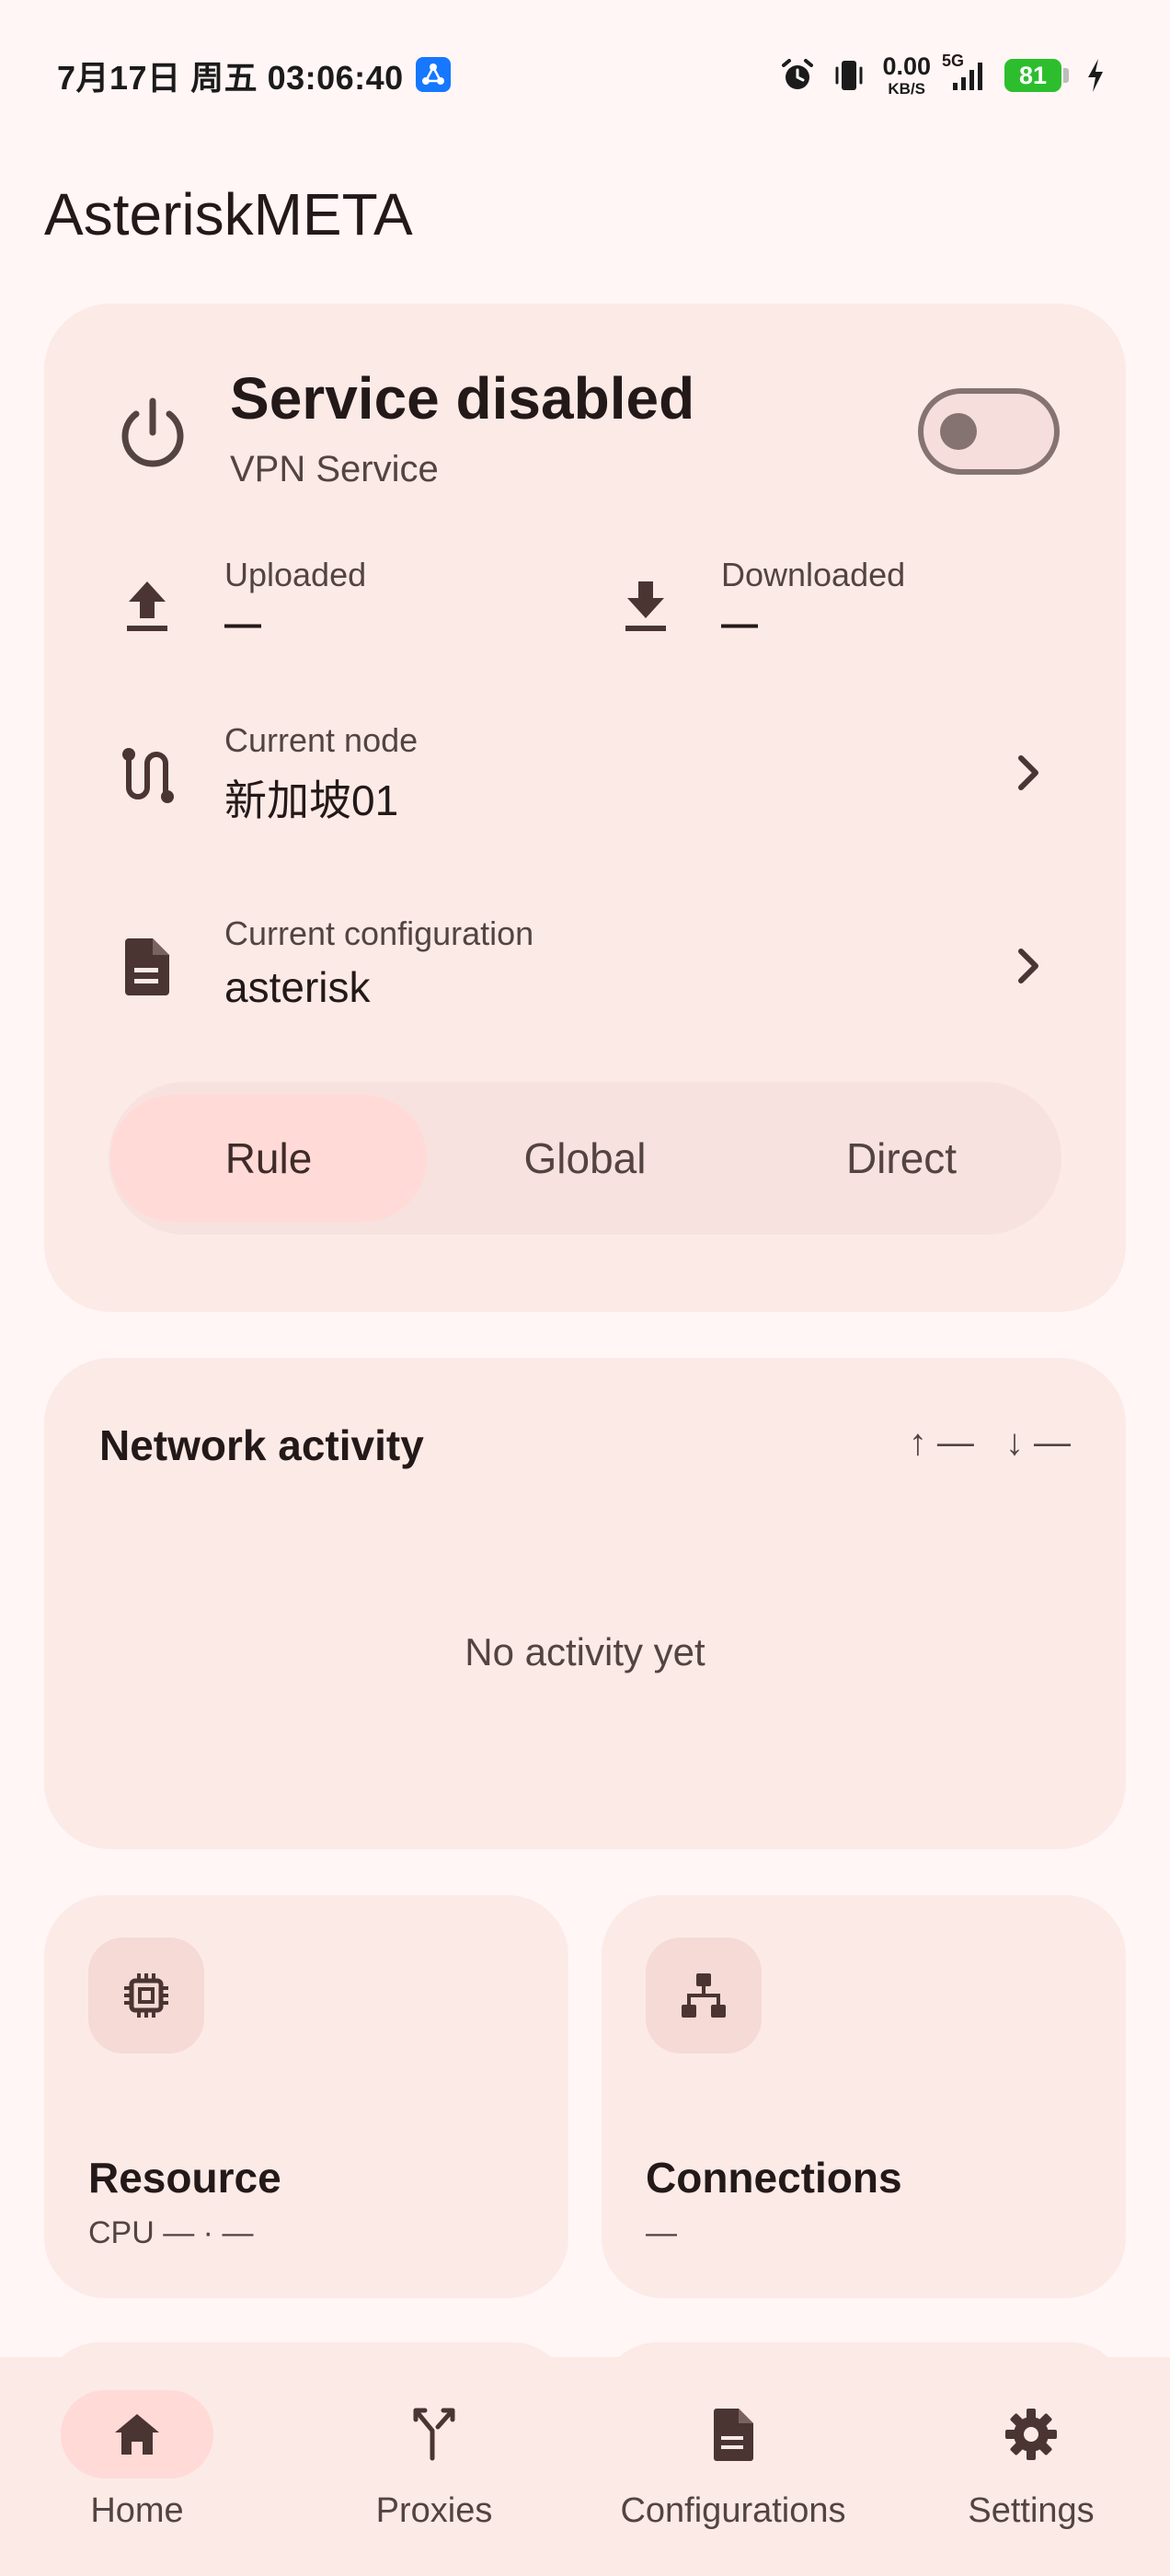  Describe the element at coordinates (585, 73) in the screenshot. I see `status-bar: 7月17日 周五 03:06:40 0.00 KB/S 5G 81` at that location.